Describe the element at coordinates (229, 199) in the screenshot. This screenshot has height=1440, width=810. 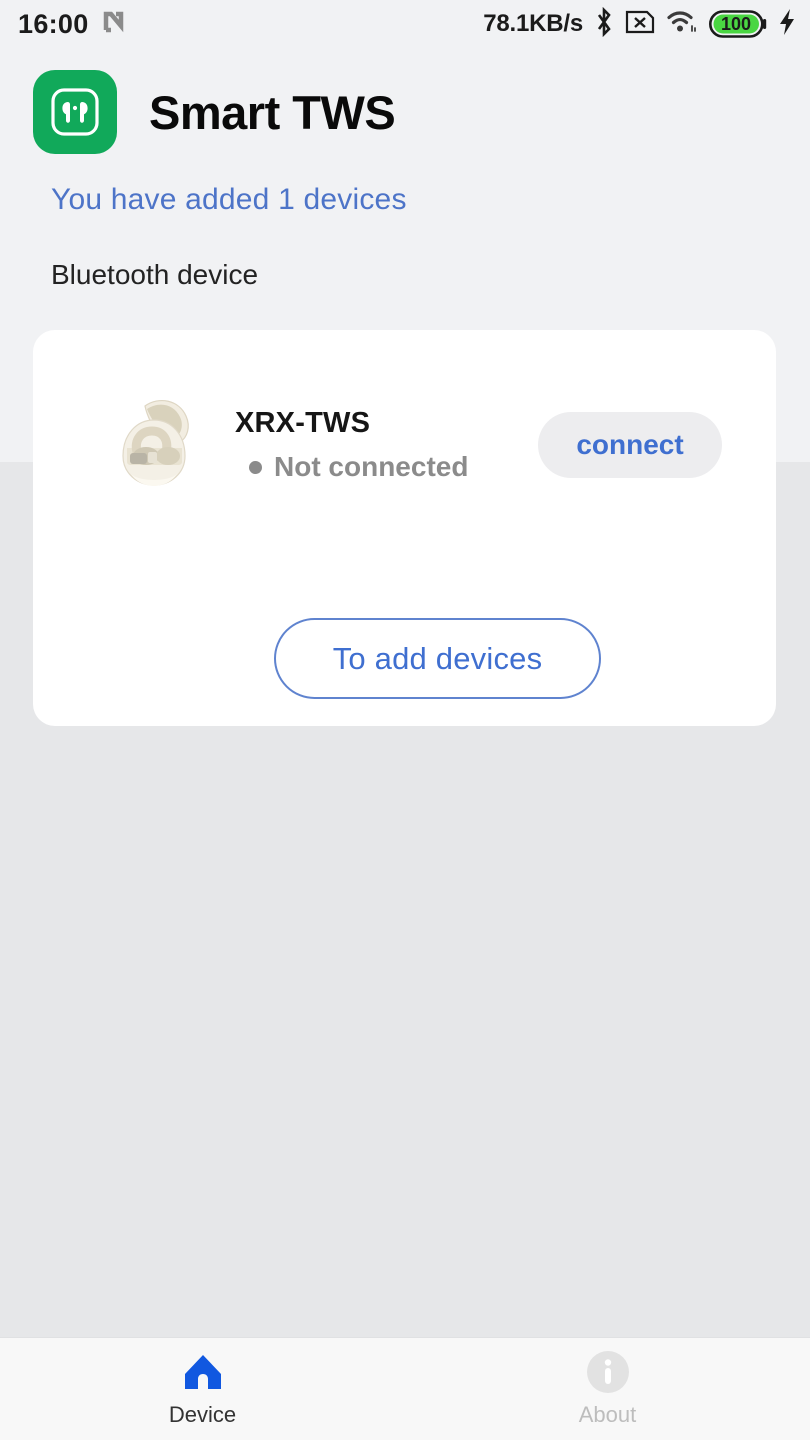
I see `devices-added-text: You have added 1 devices` at that location.